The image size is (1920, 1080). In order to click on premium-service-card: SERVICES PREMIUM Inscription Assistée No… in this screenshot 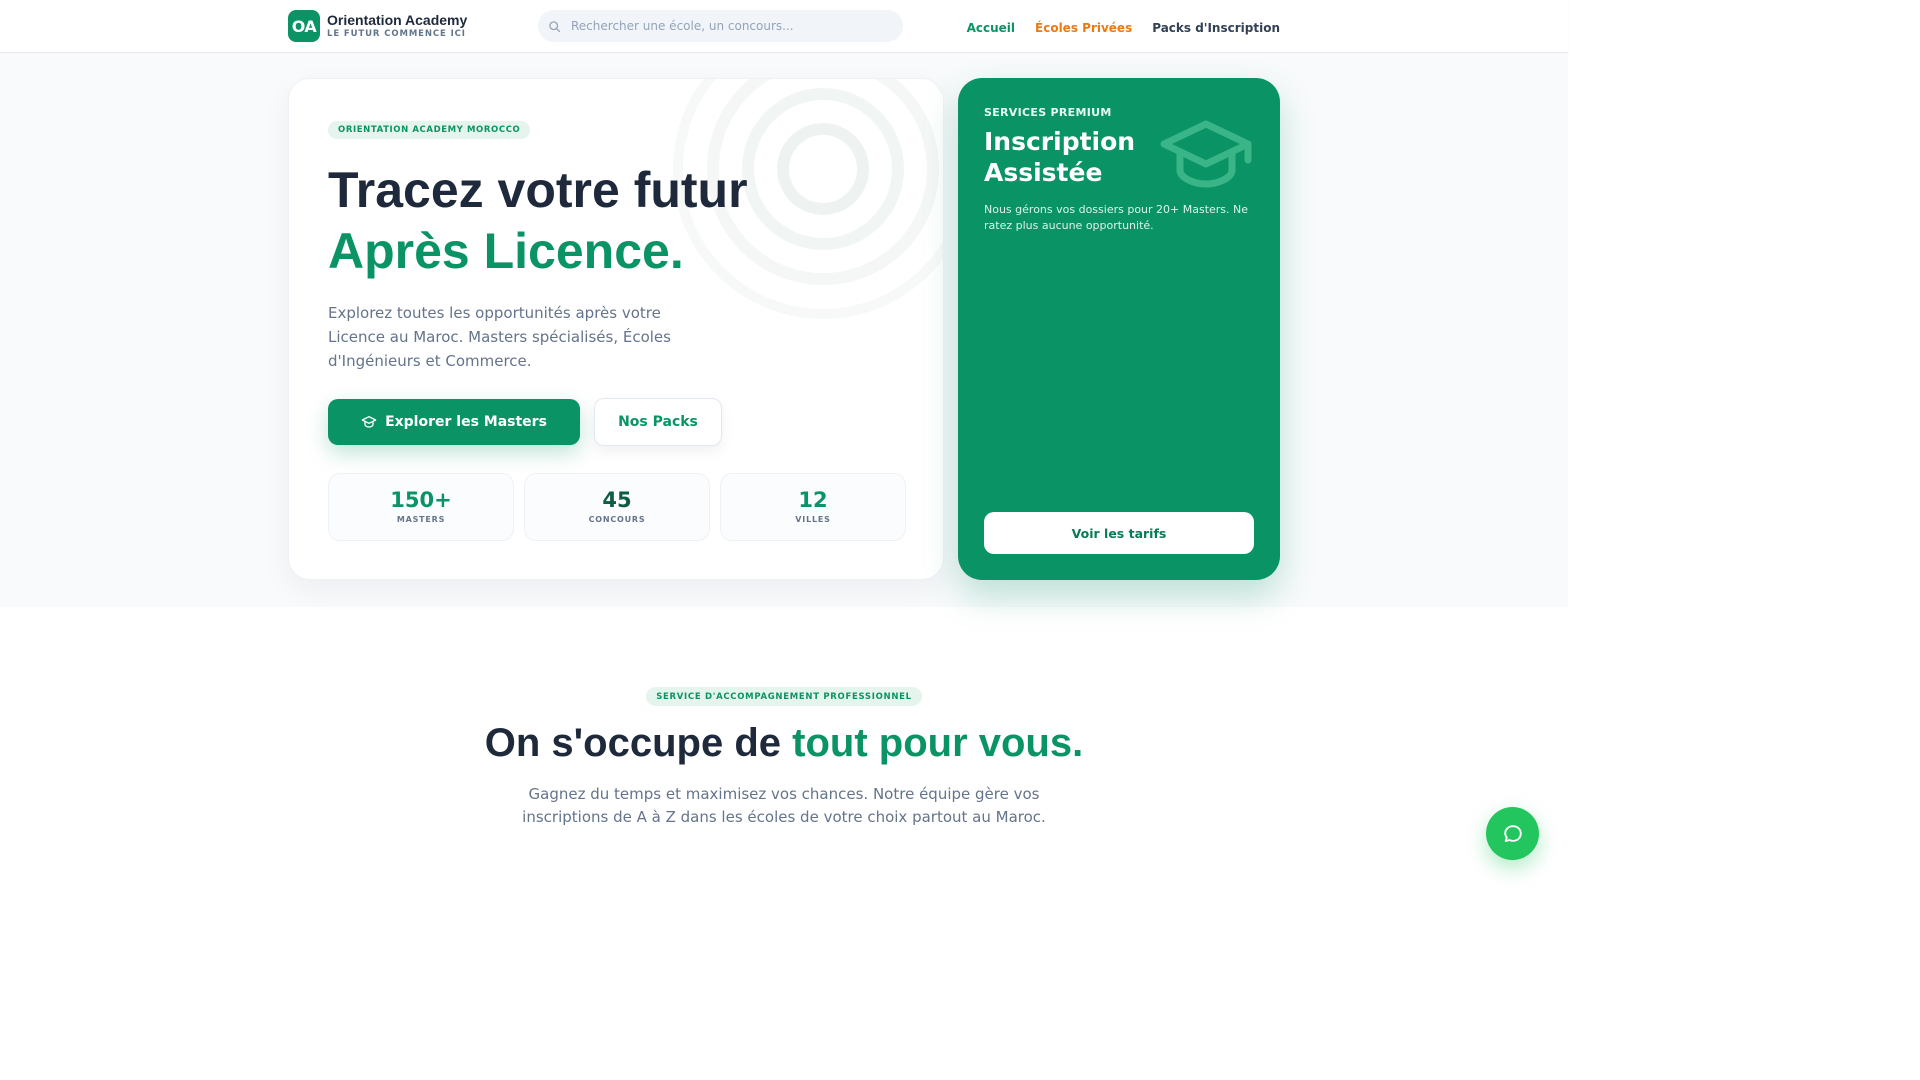, I will do `click(1119, 329)`.